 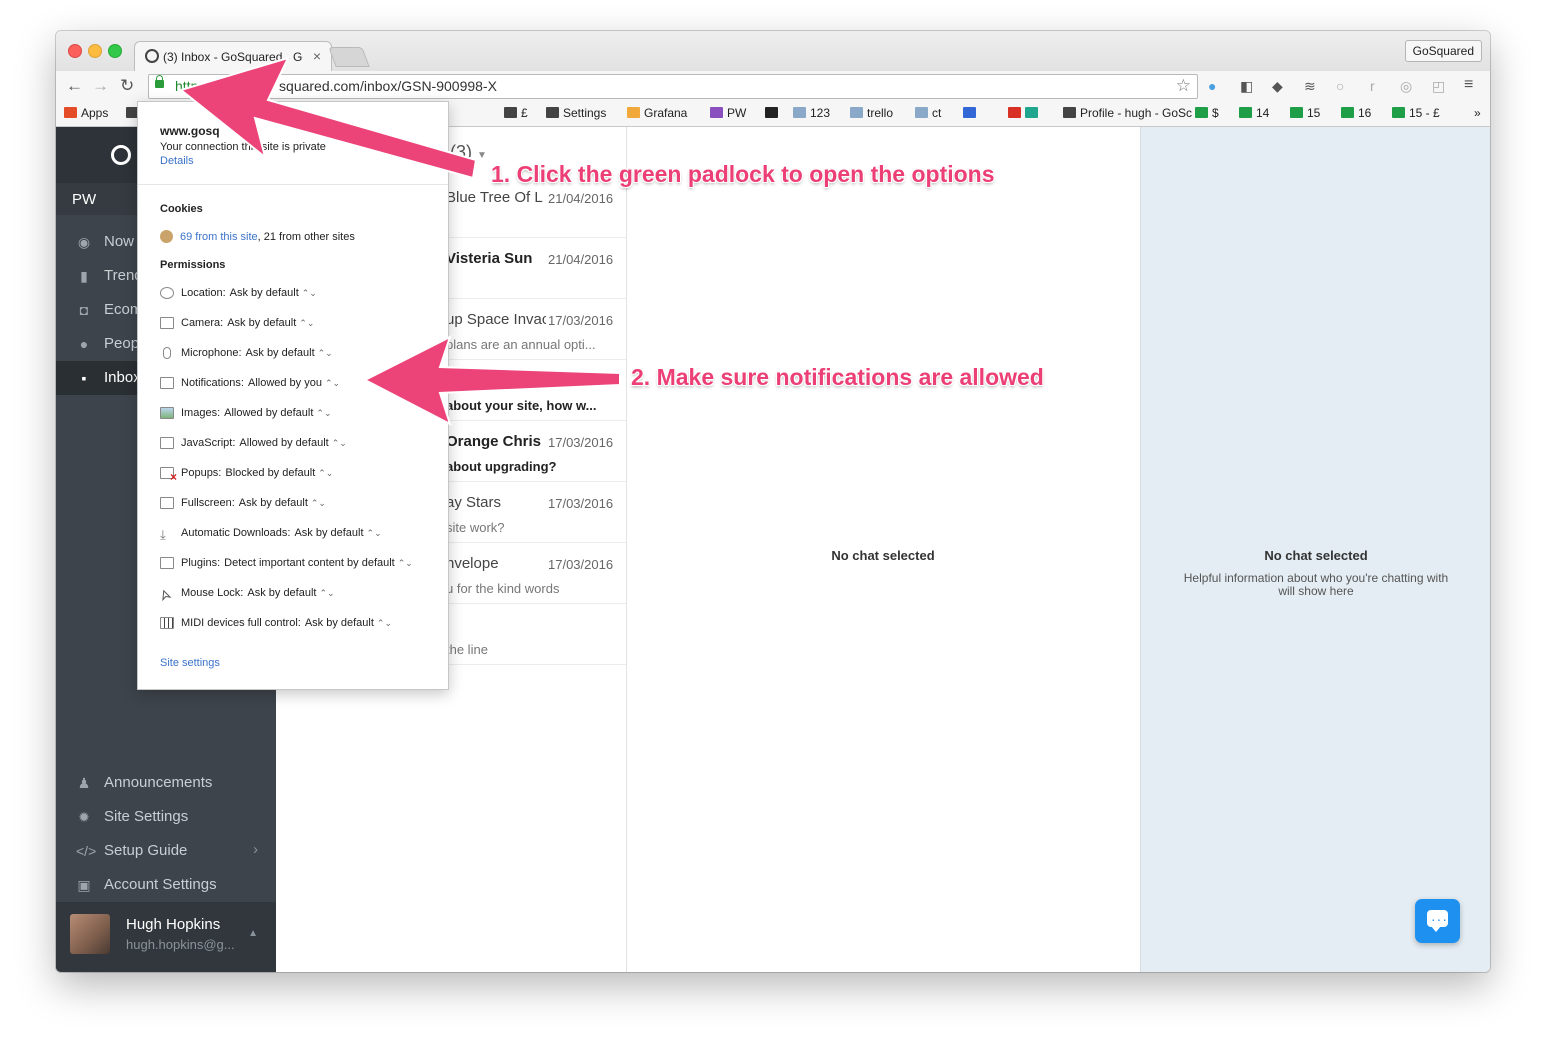 I want to click on annotation-step-2: 2. Make sure notifications are allowed, so click(x=837, y=377).